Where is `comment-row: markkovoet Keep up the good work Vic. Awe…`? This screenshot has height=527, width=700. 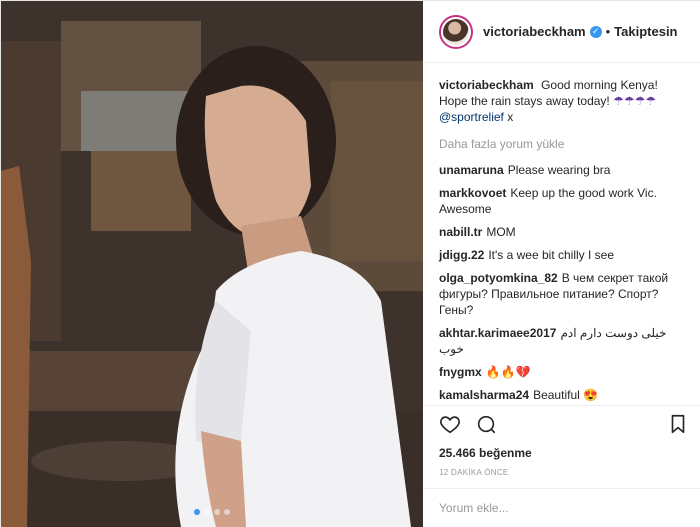 comment-row: markkovoet Keep up the good work Vic. Awe… is located at coordinates (564, 201).